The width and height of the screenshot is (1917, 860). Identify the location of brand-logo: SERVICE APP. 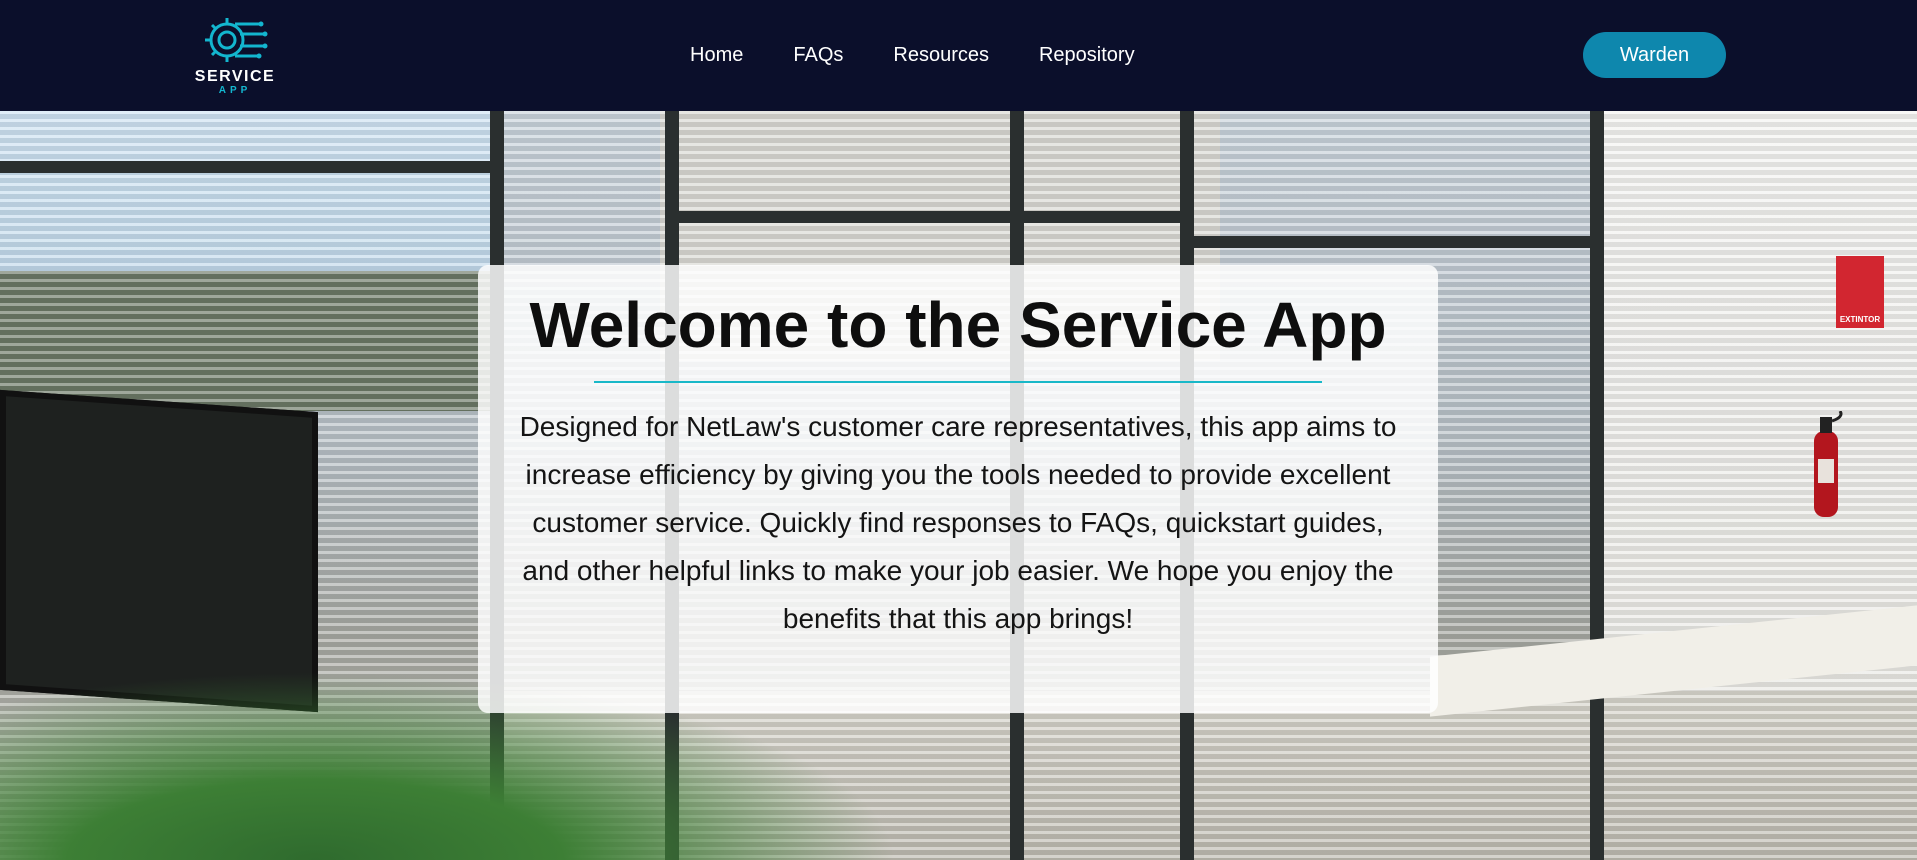
(235, 54).